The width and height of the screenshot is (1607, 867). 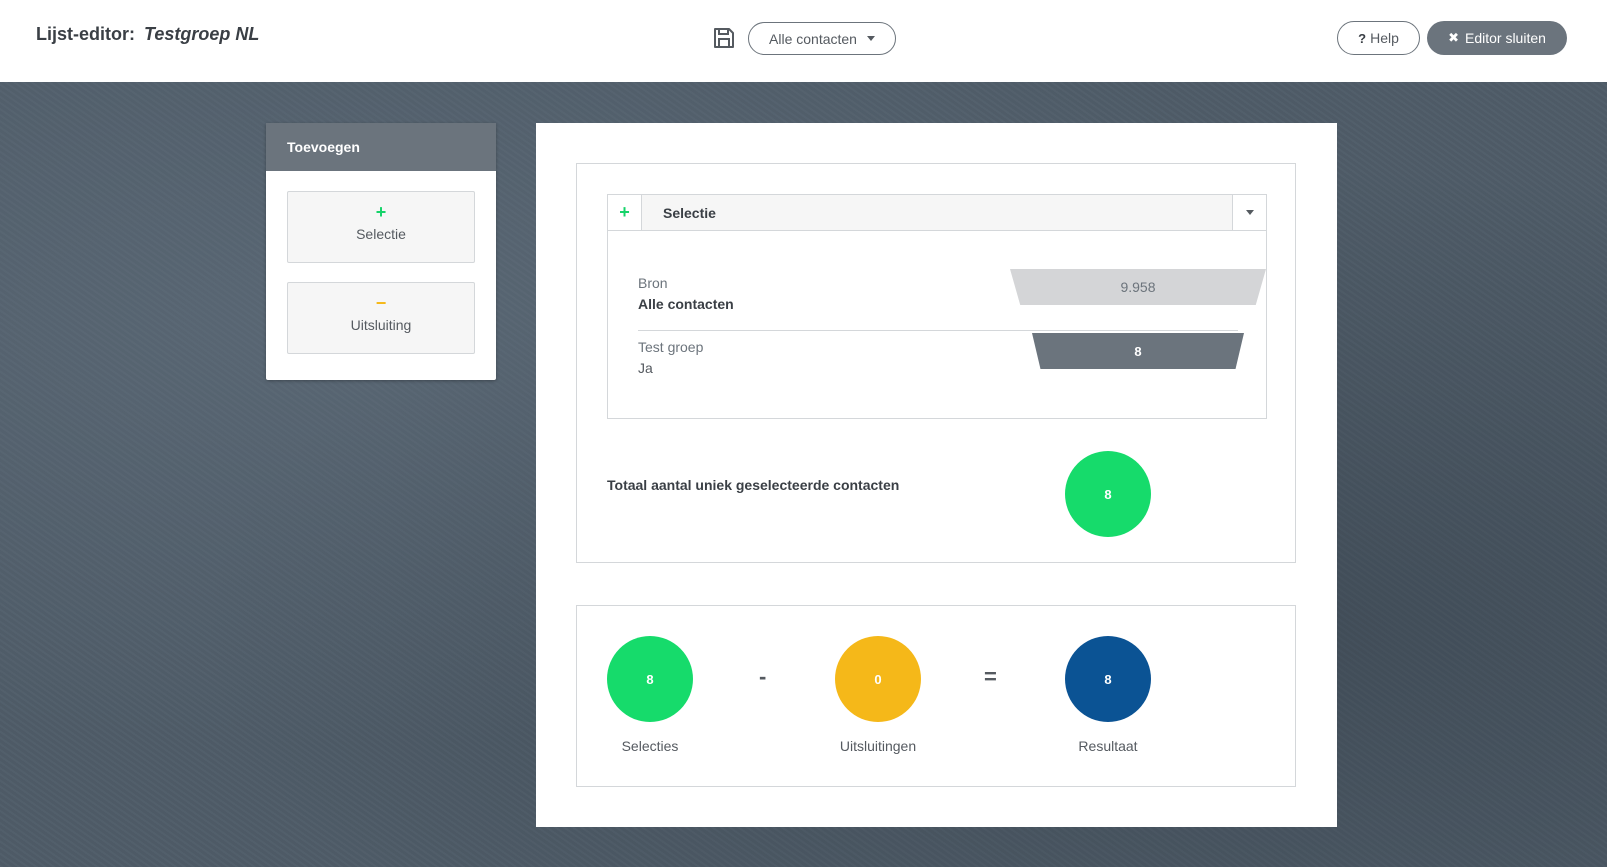 I want to click on filter-key: Bron, so click(x=653, y=283).